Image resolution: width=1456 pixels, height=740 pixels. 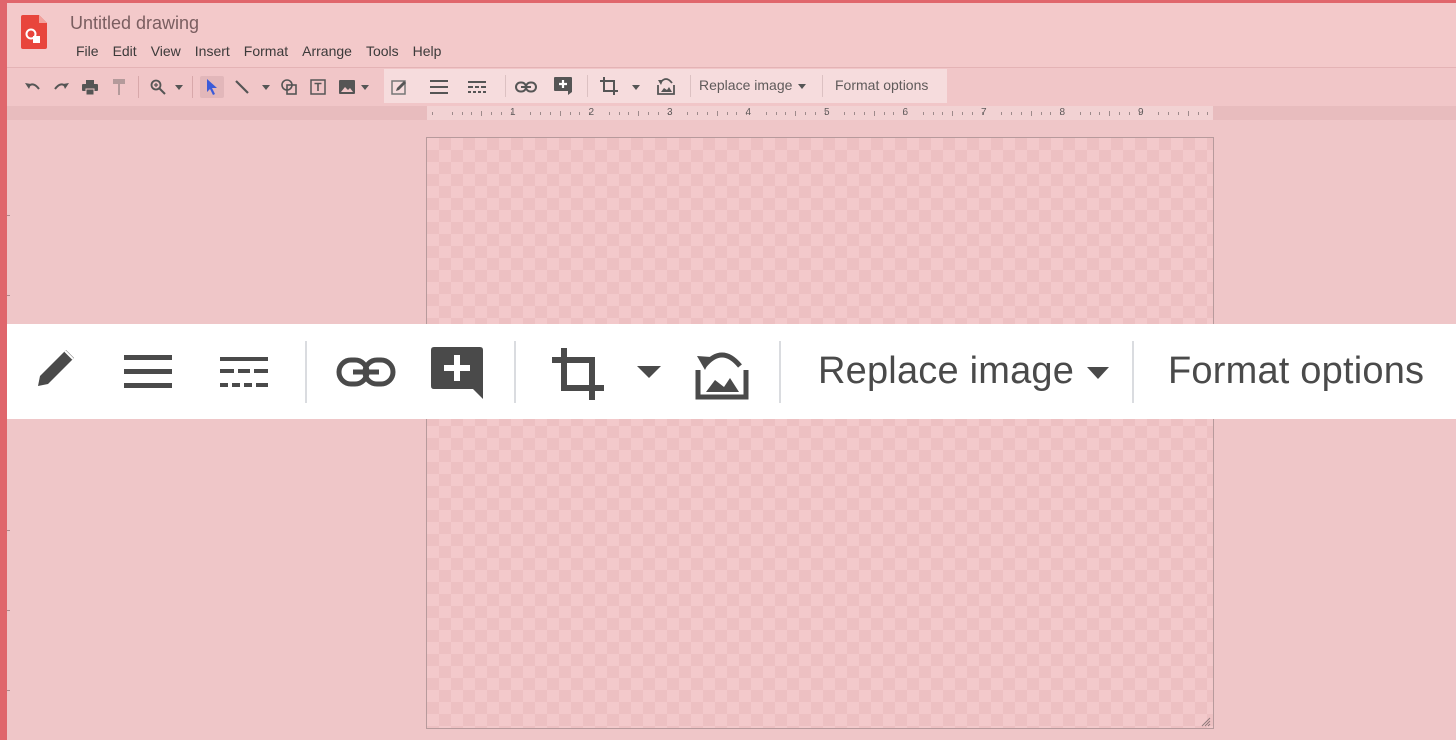 What do you see at coordinates (134, 23) in the screenshot?
I see `document-title: Untitled drawing` at bounding box center [134, 23].